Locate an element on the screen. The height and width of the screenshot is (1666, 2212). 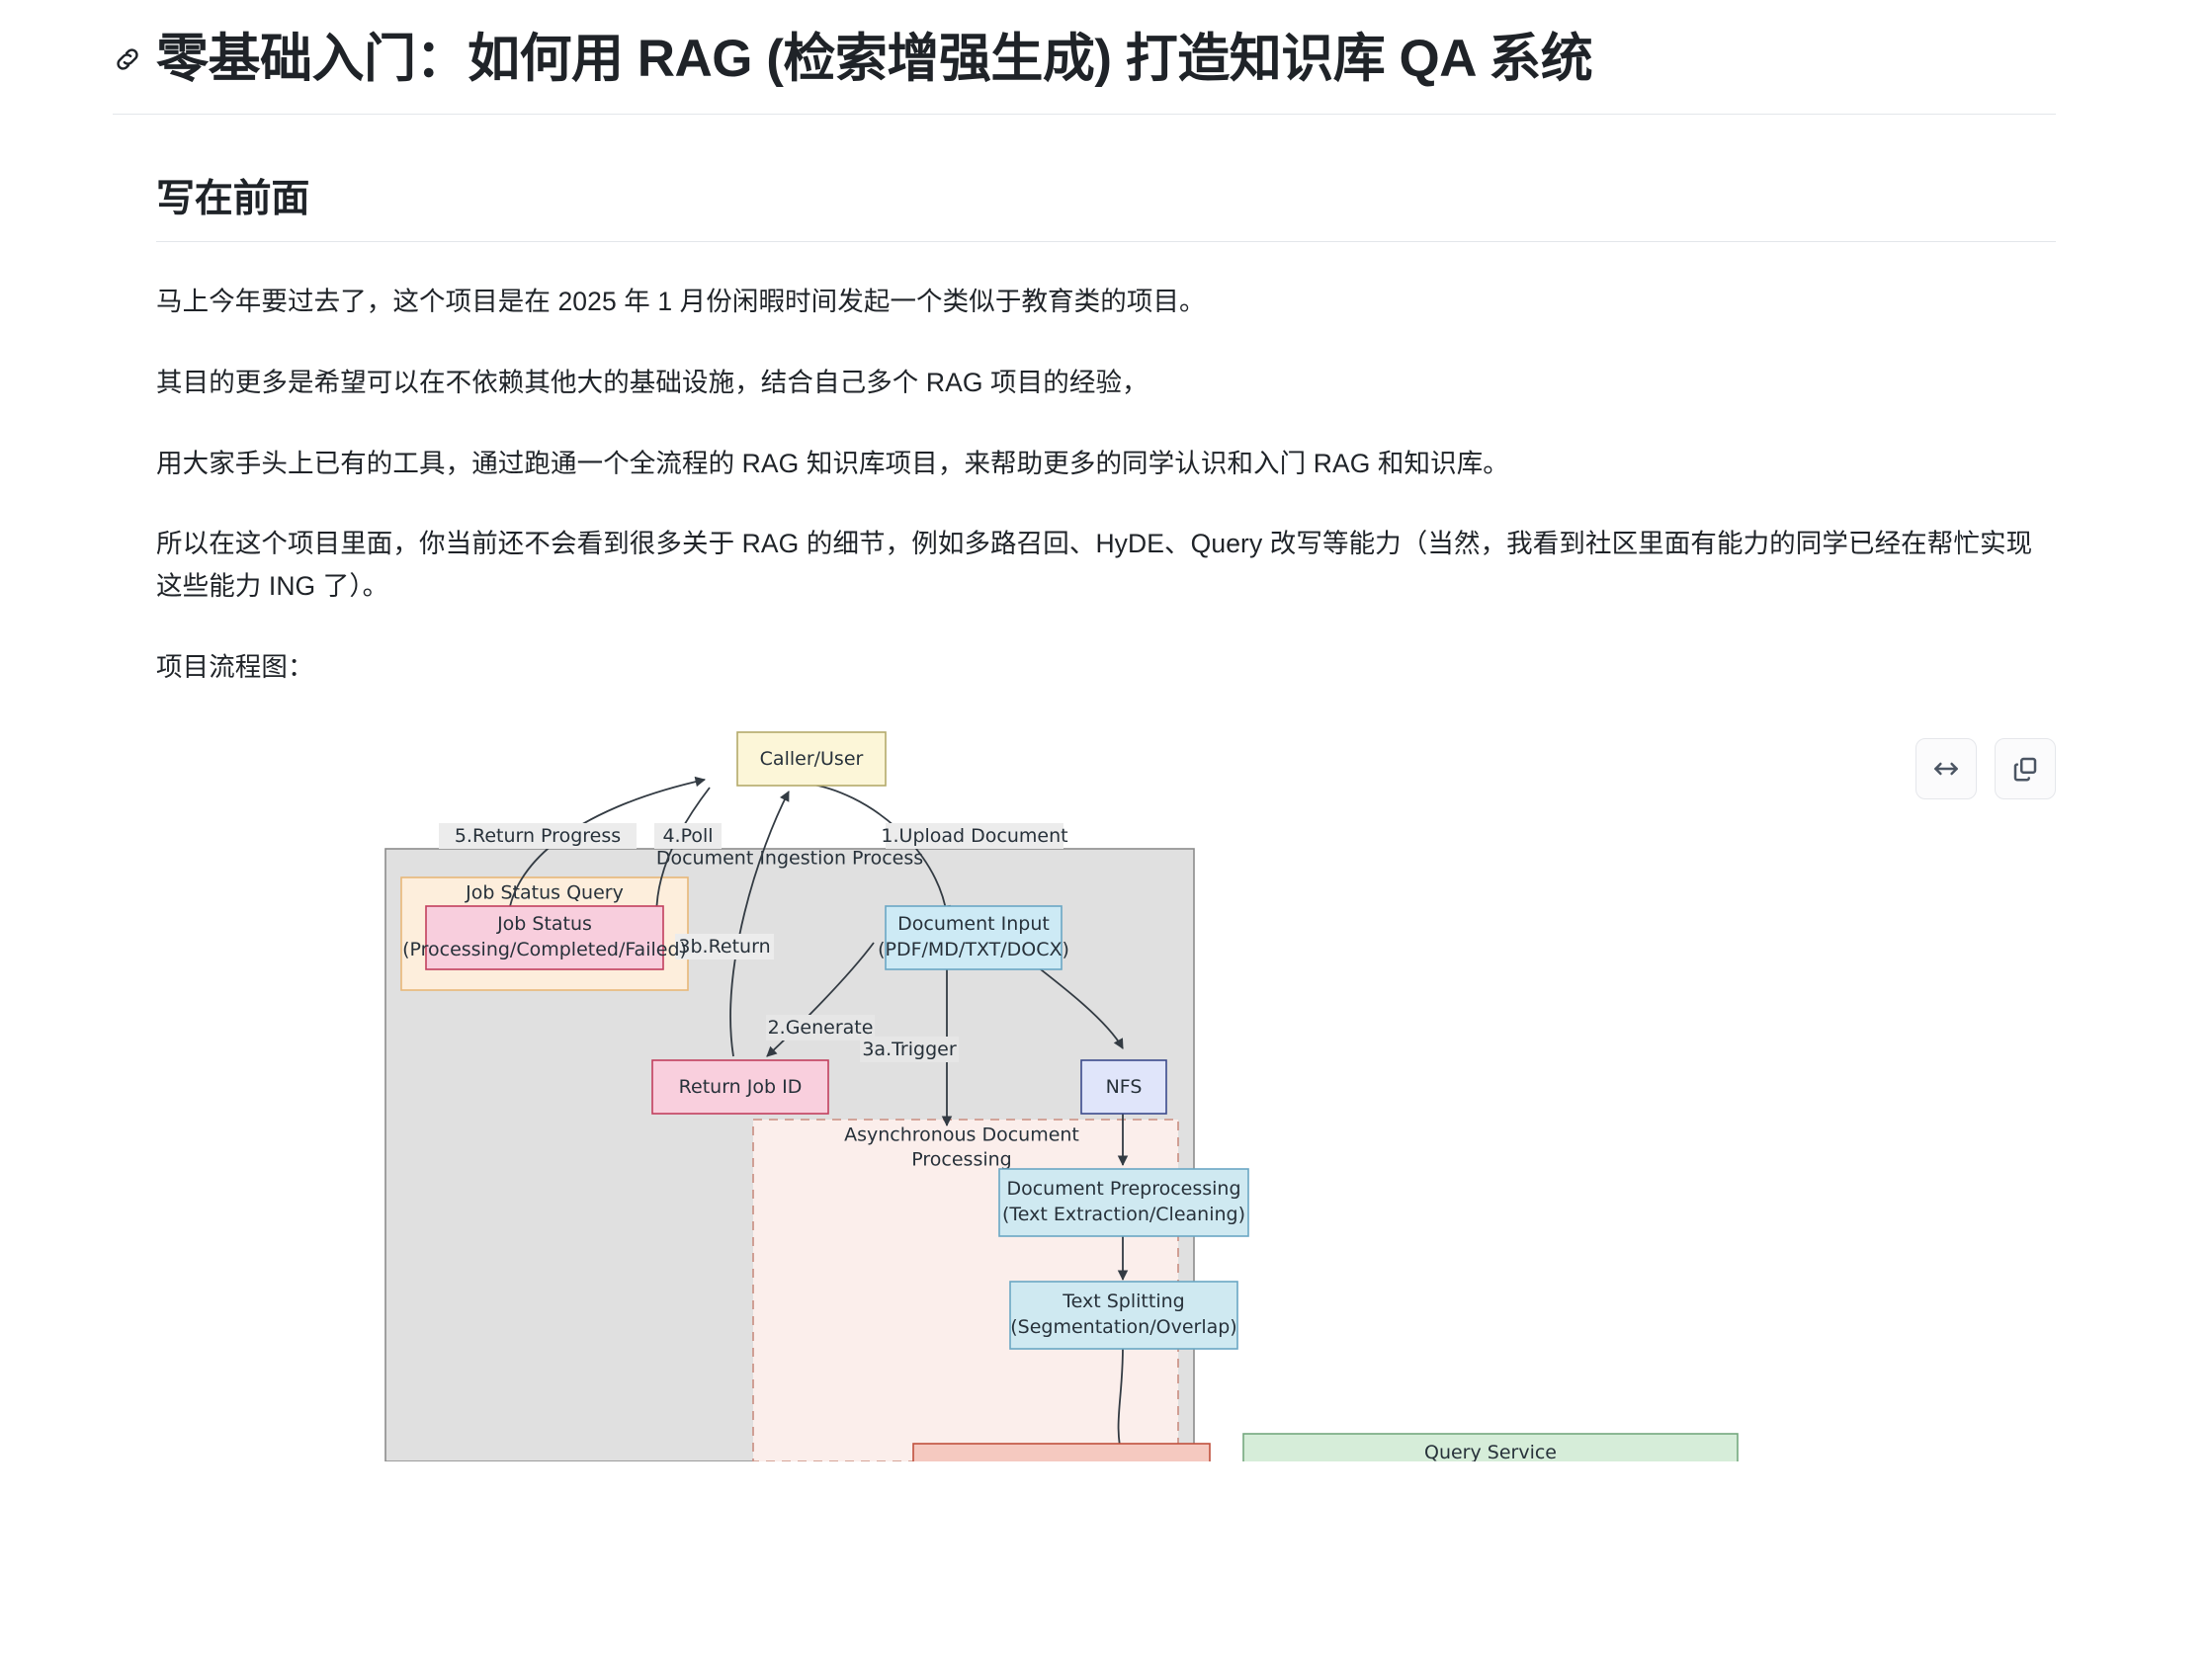
svg-text: NFS is located at coordinates (1124, 1087).